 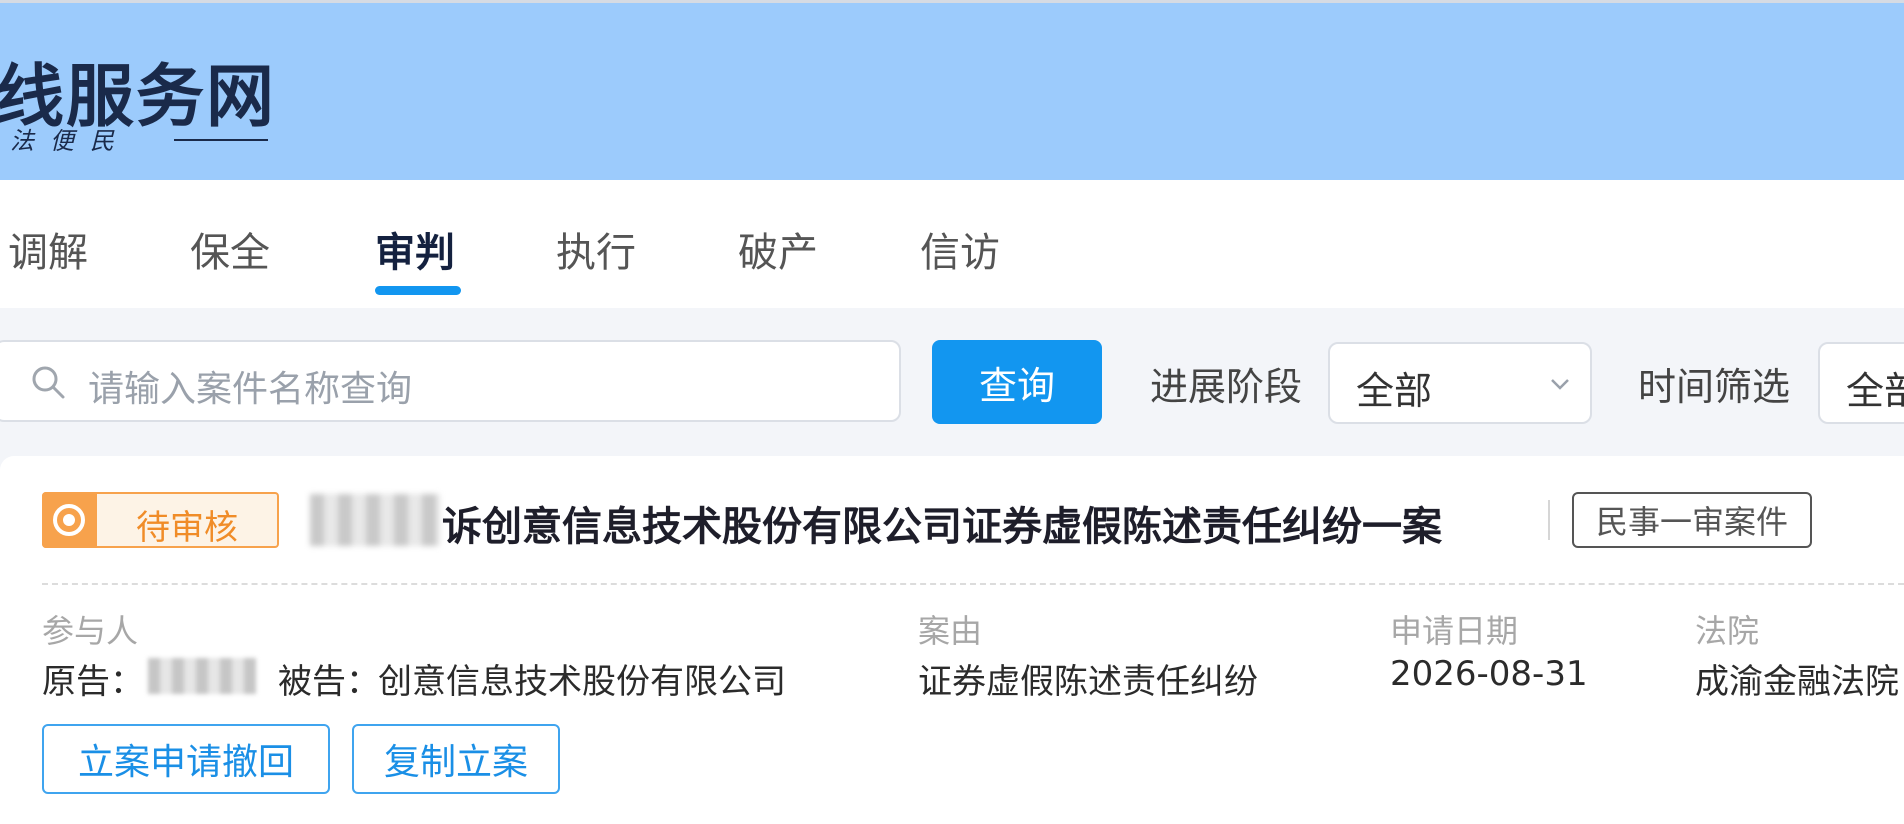 What do you see at coordinates (70, 141) in the screenshot?
I see `site-slogan: 法便民` at bounding box center [70, 141].